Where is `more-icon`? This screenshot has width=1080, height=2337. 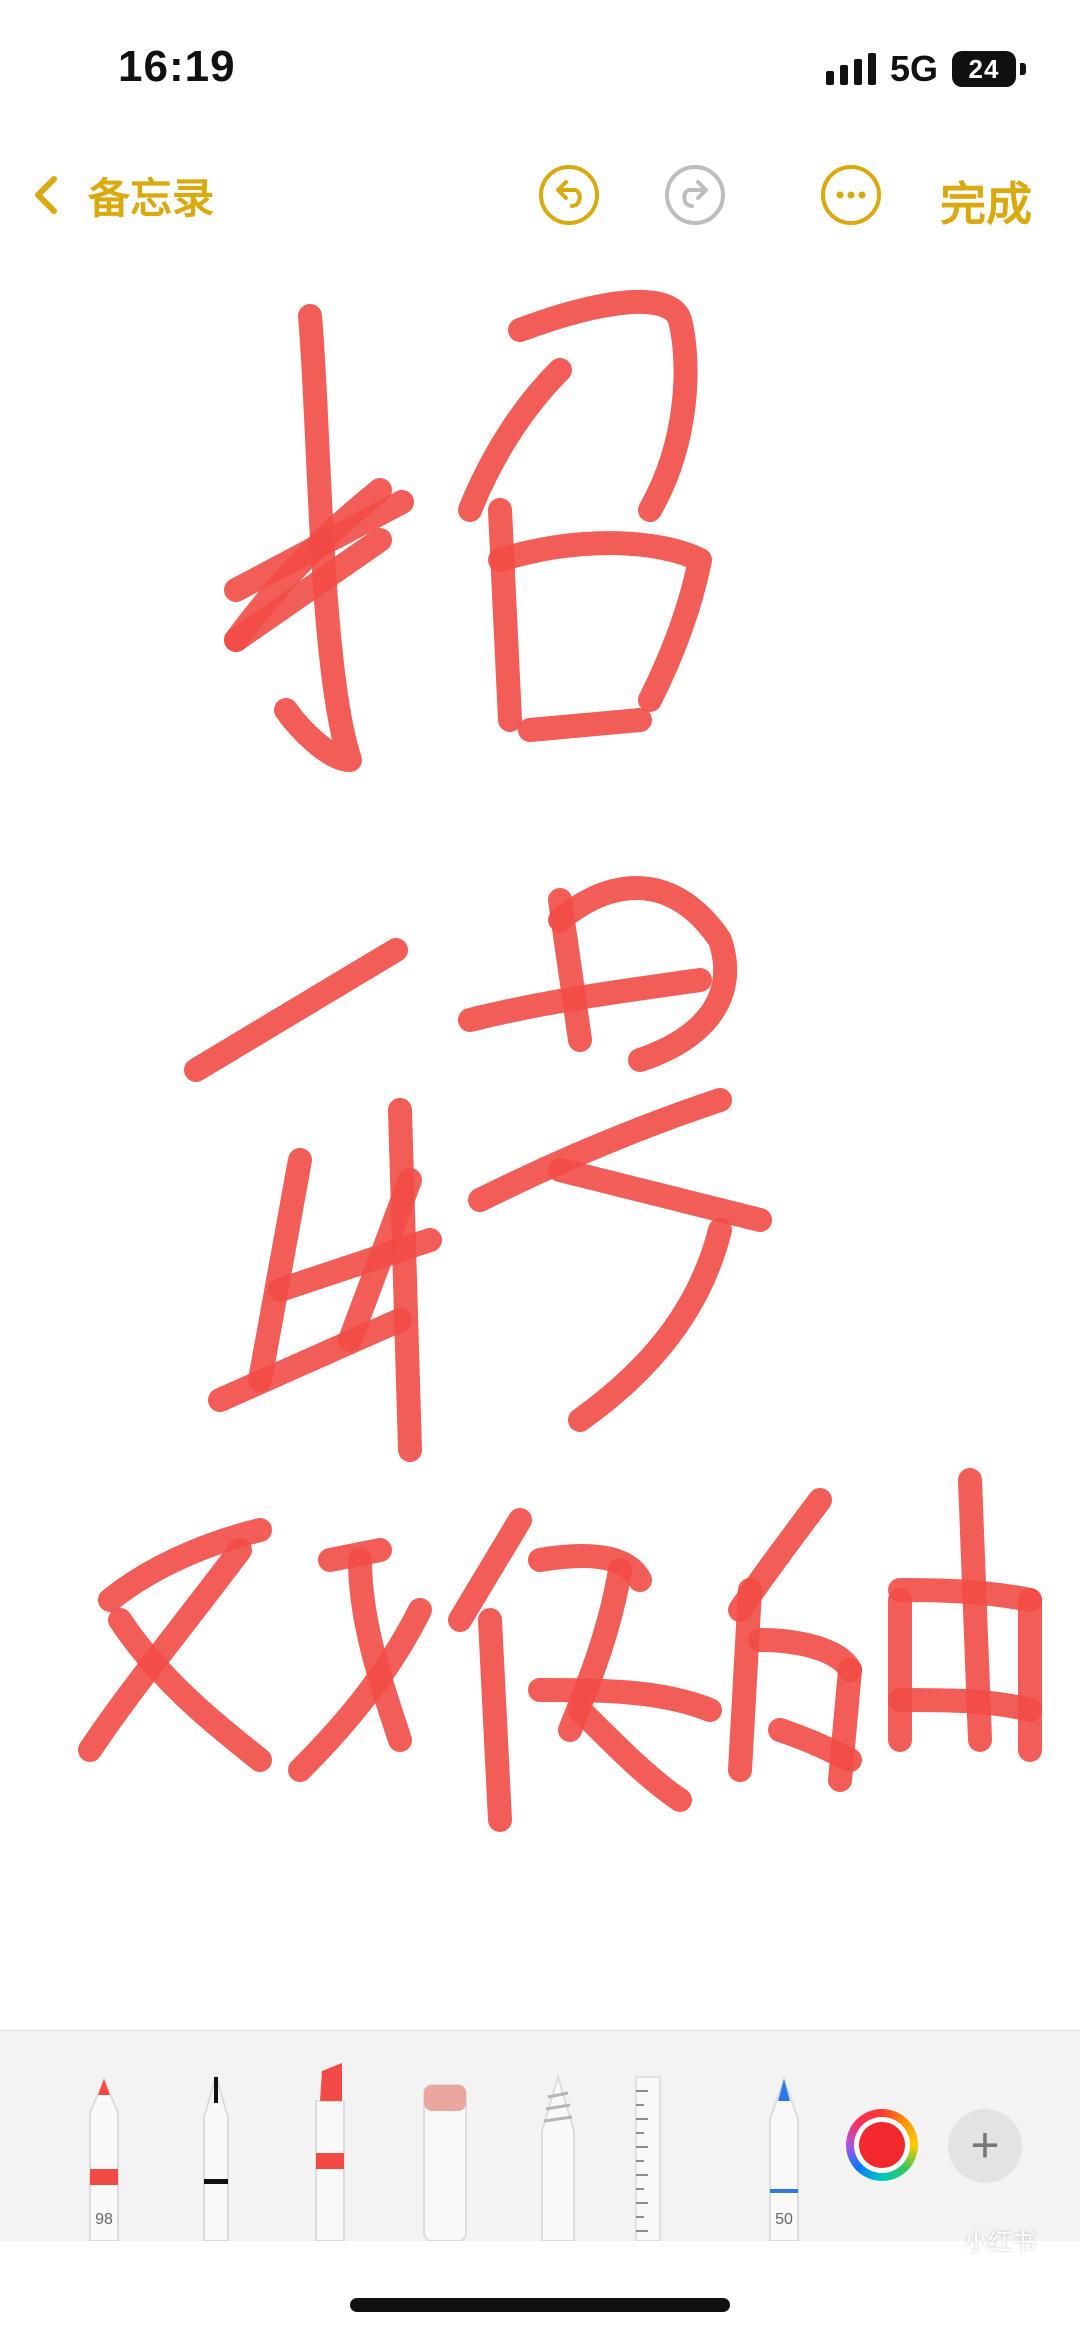 more-icon is located at coordinates (851, 195).